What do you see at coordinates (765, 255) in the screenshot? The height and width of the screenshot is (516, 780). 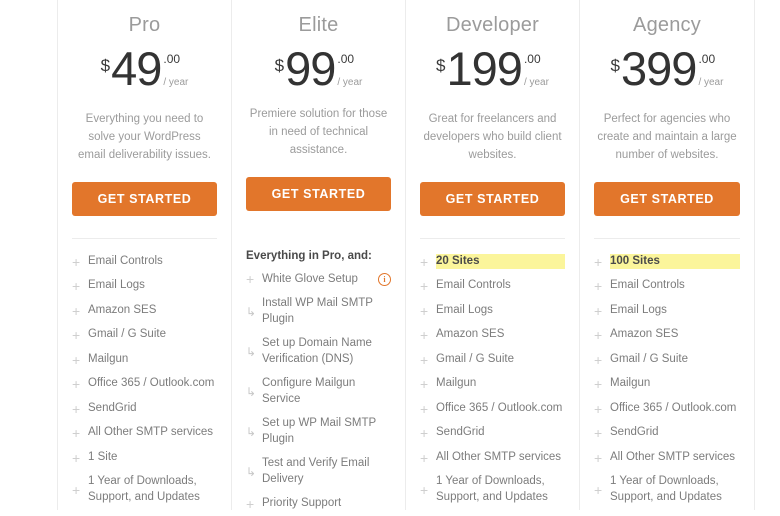 I see `right-gutter` at bounding box center [765, 255].